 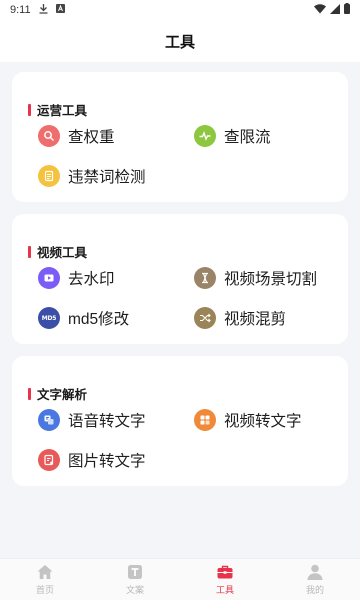 I want to click on shuffle-icon, so click(x=205, y=318).